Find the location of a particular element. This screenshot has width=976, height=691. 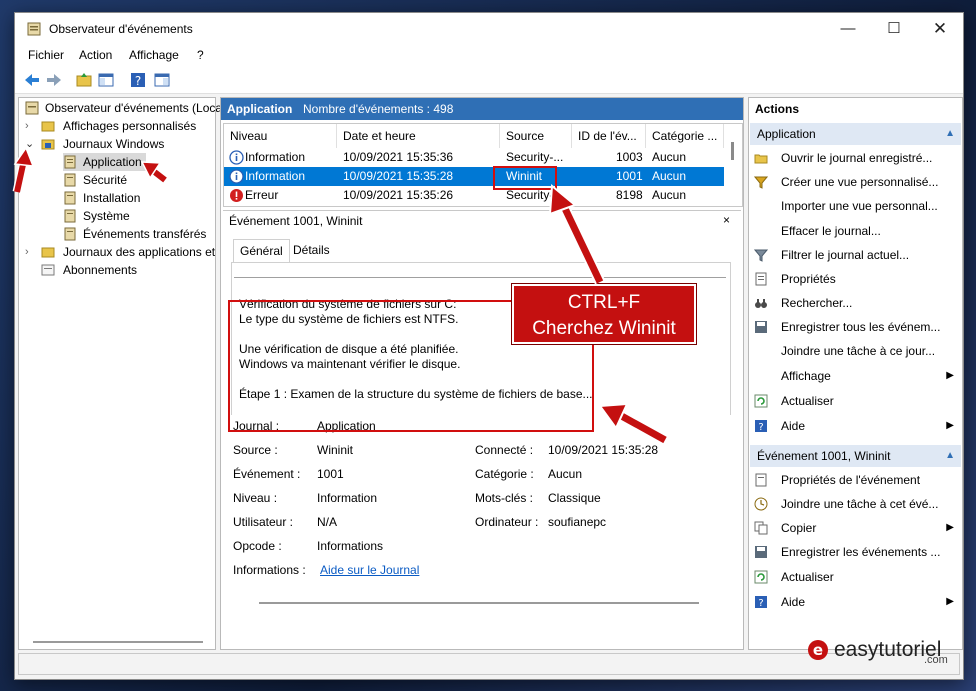

event-viewer-icon is located at coordinates (34, 29).